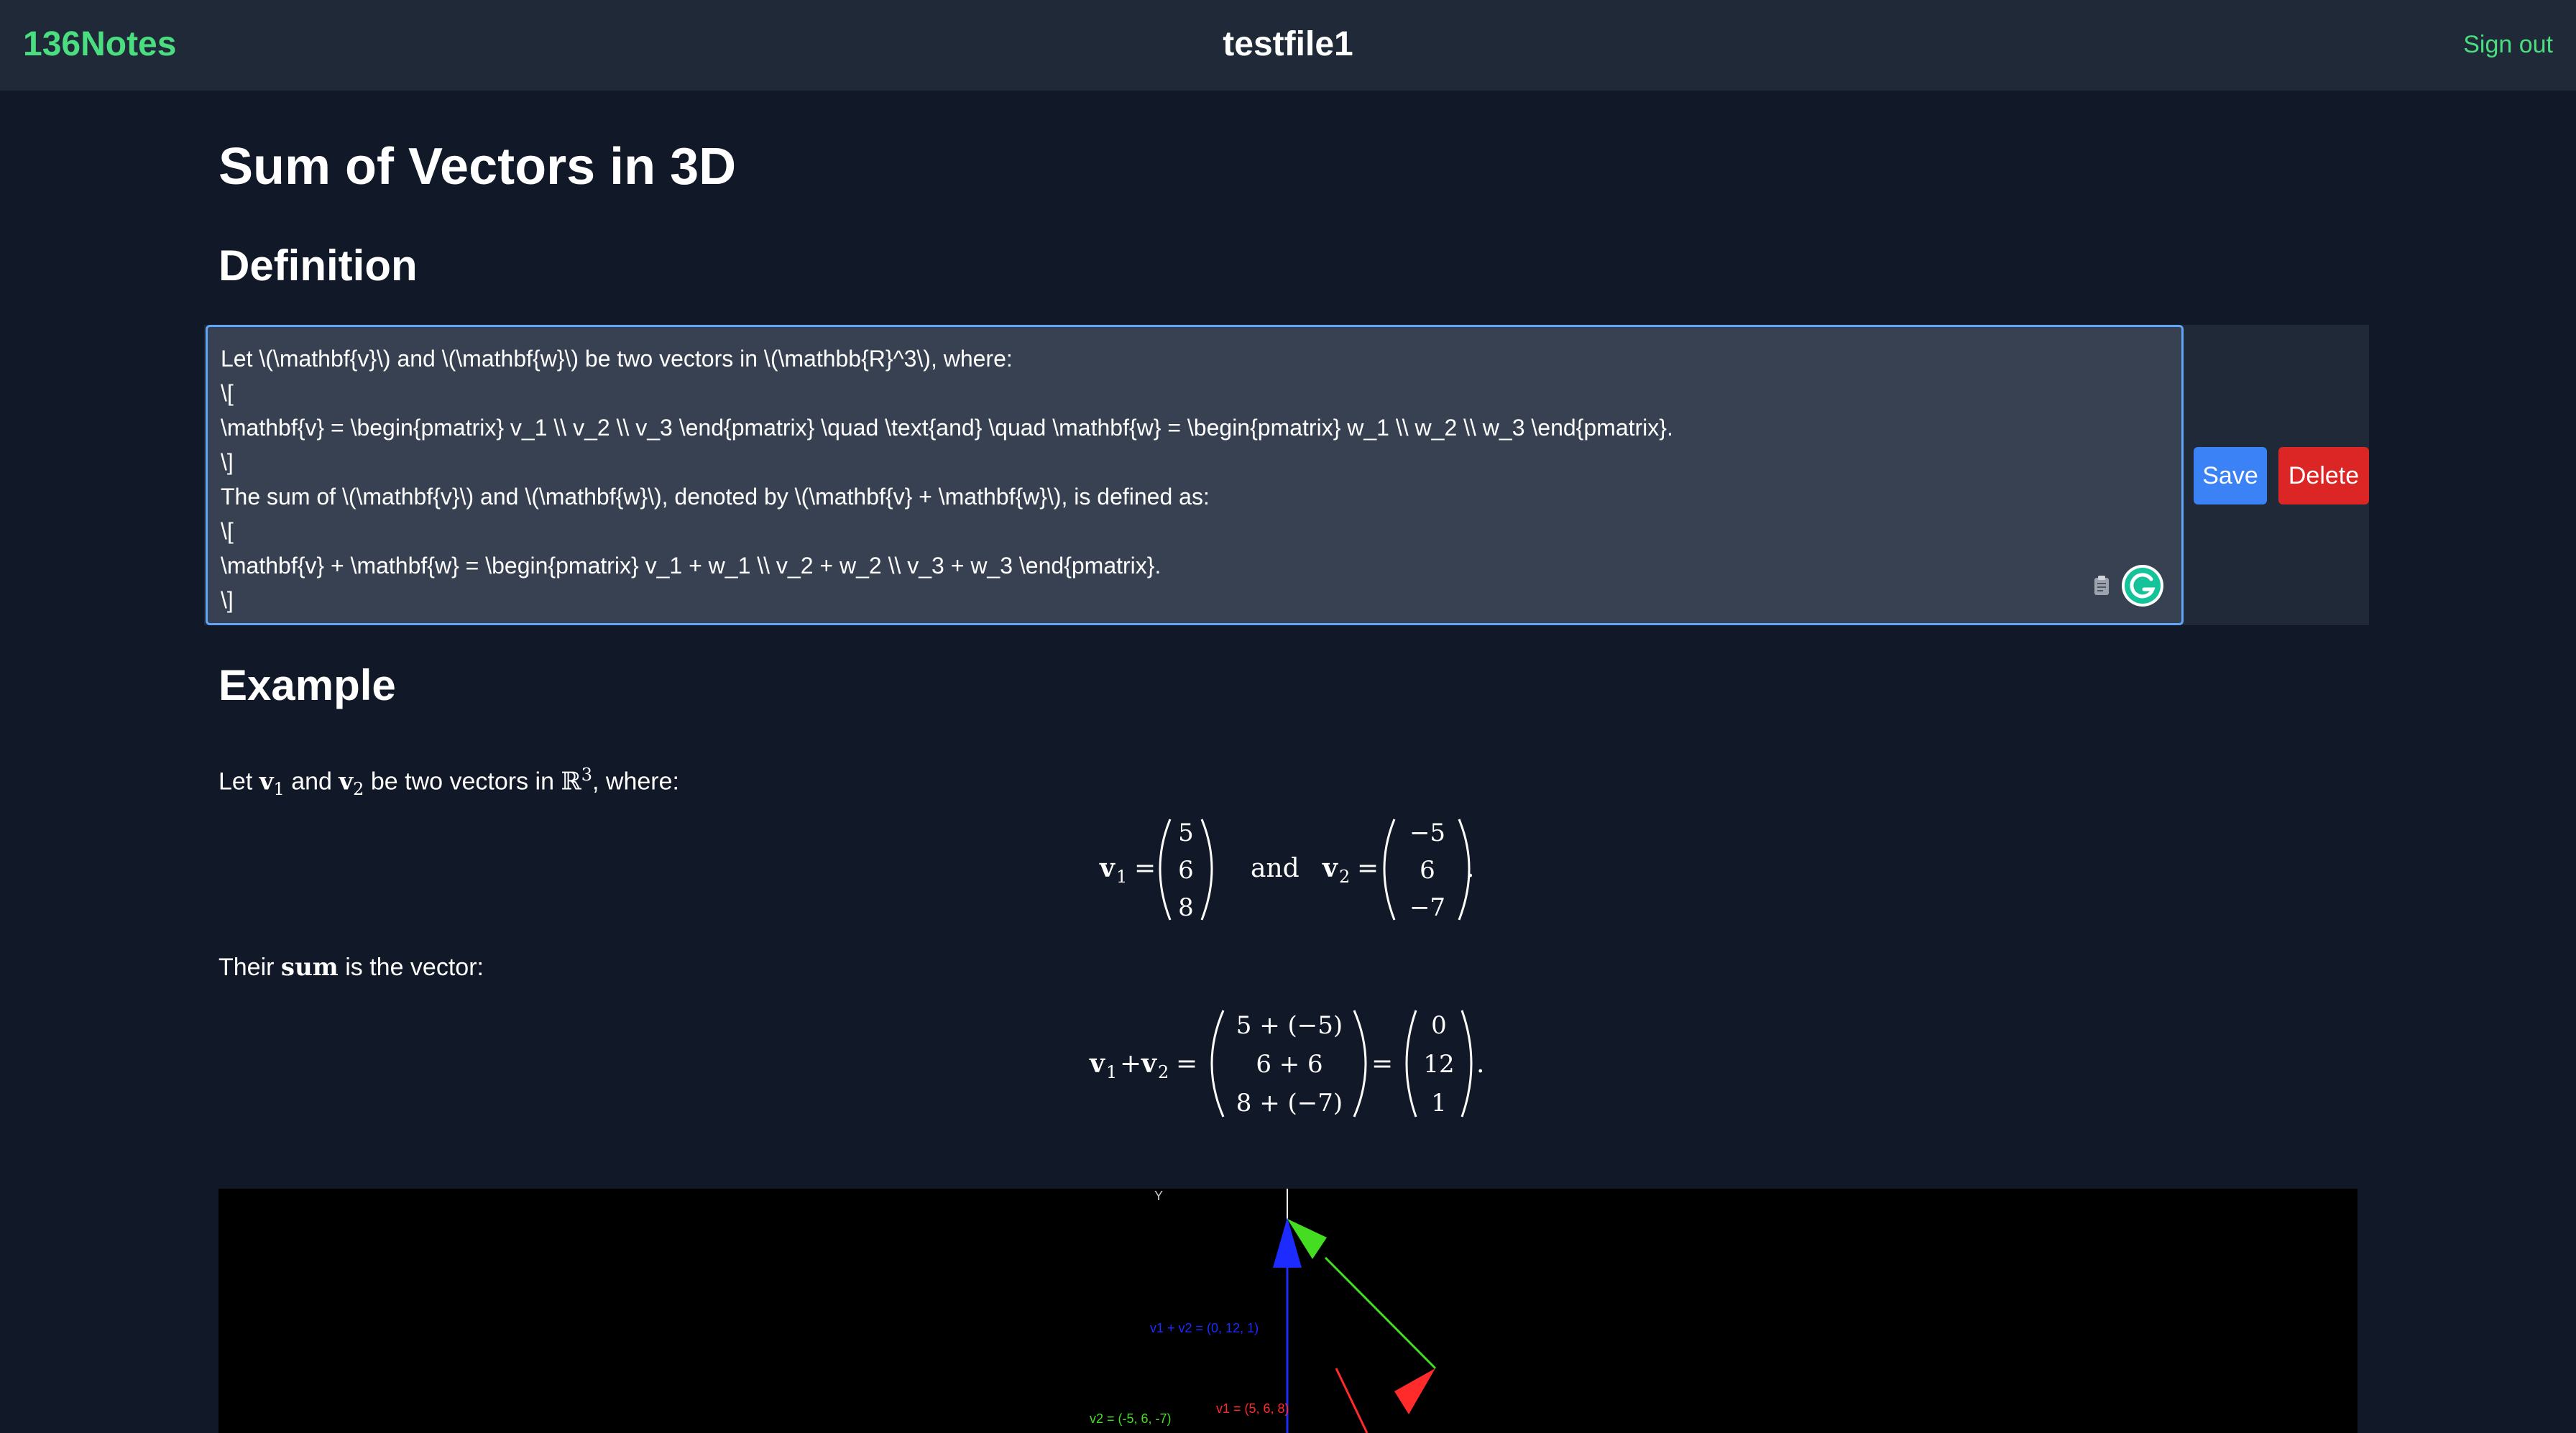  What do you see at coordinates (1252, 1408) in the screenshot?
I see `v1-vector-label: v1 = (5, 6, 8)` at bounding box center [1252, 1408].